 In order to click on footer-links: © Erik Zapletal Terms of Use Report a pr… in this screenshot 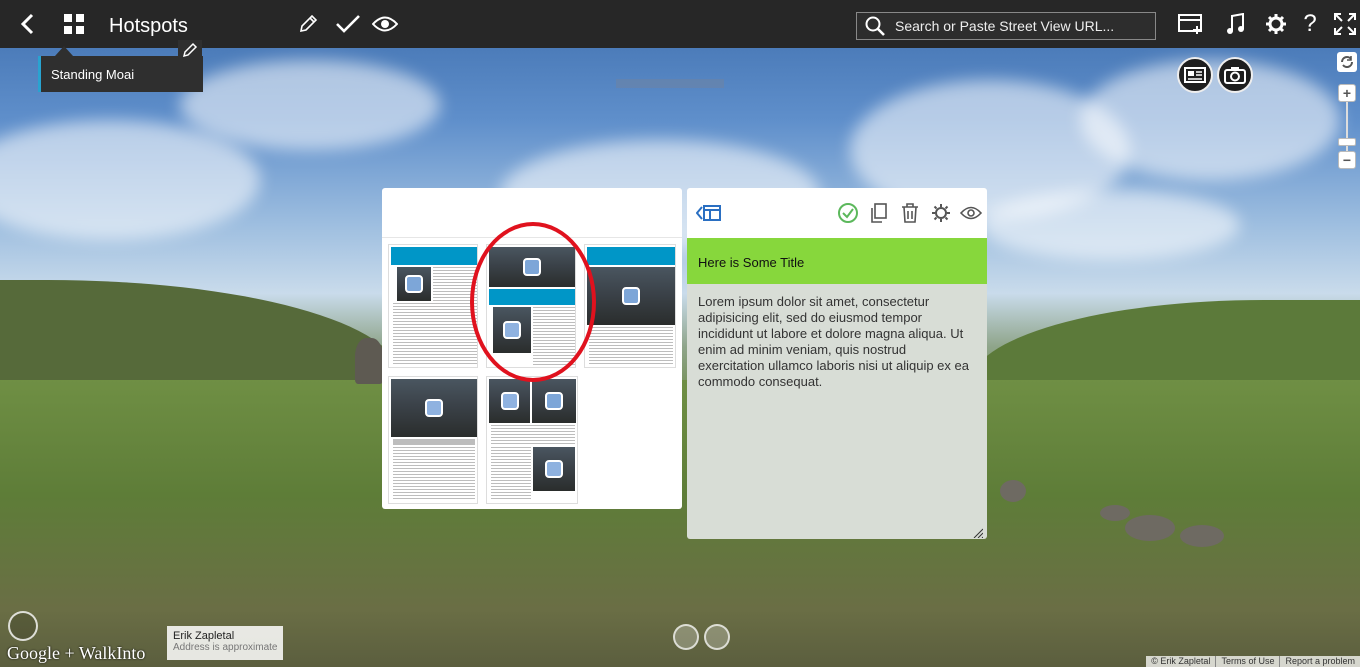, I will do `click(1253, 661)`.